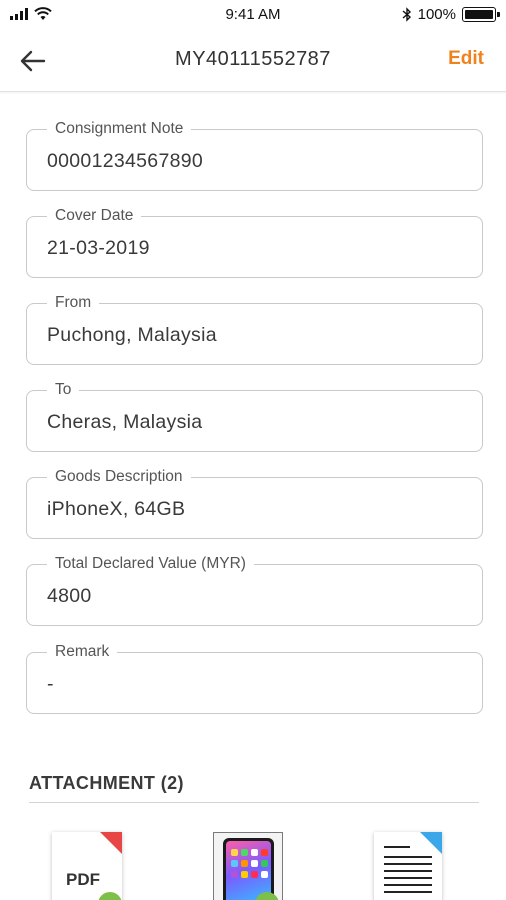 The image size is (506, 900). Describe the element at coordinates (481, 14) in the screenshot. I see `battery-icon` at that location.